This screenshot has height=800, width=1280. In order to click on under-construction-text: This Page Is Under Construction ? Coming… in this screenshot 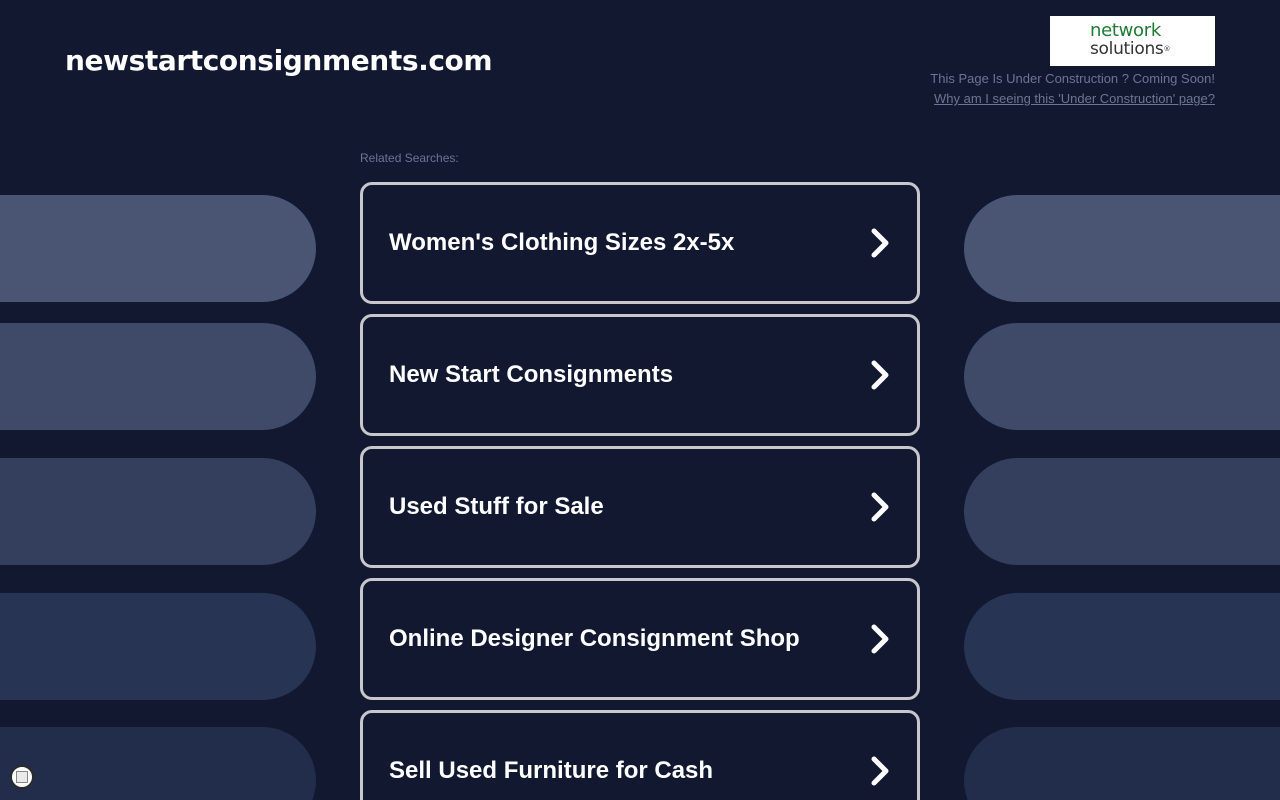, I will do `click(1072, 78)`.